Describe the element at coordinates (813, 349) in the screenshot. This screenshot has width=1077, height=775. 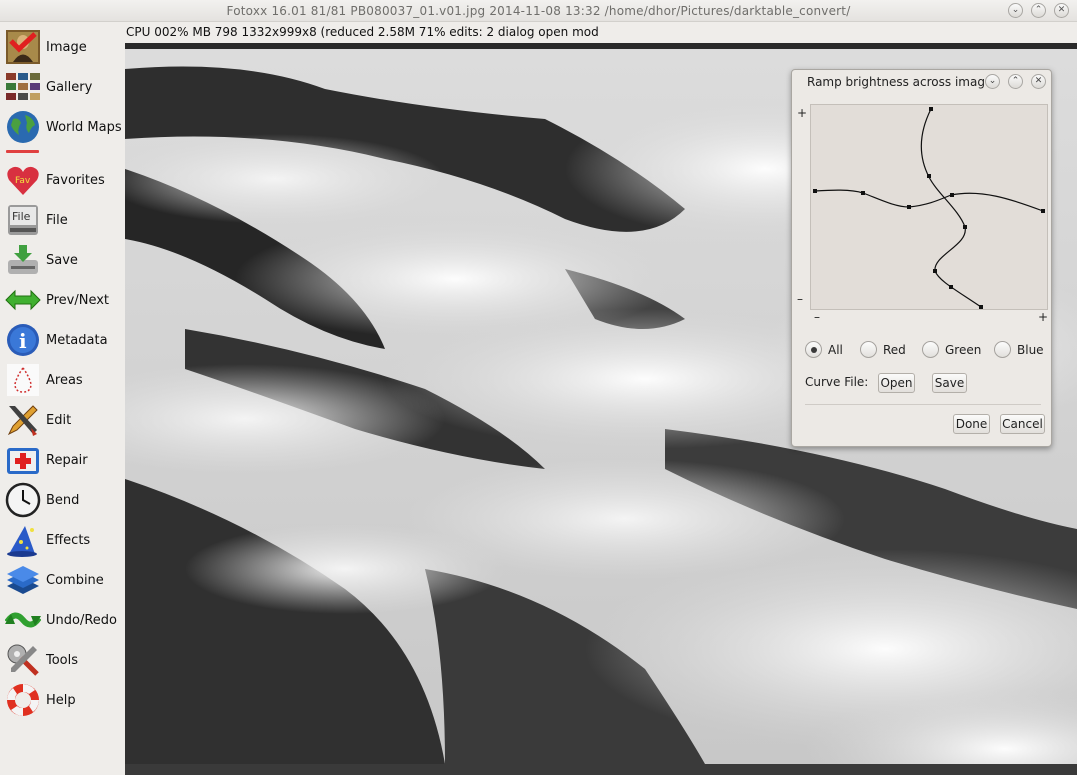
I see `radio-all-indicator` at that location.